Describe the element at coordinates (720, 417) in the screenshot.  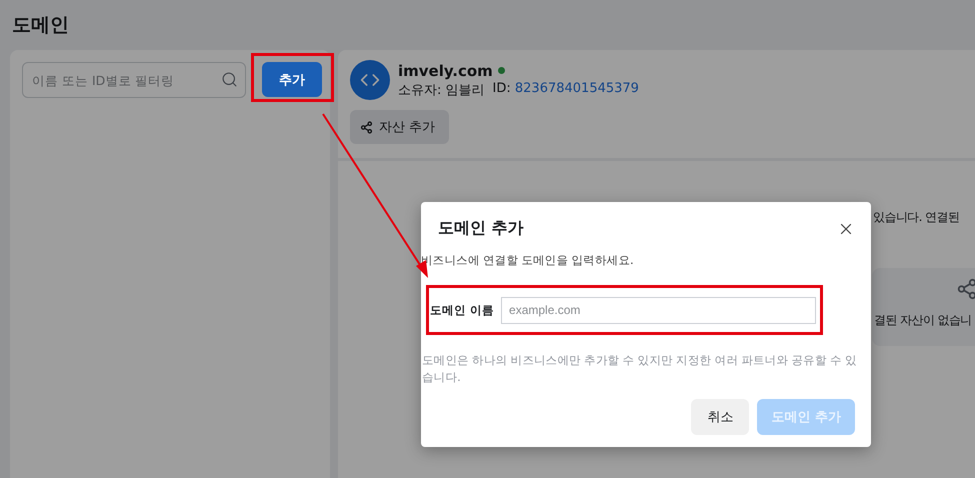
I see `cancel-button: 취소` at that location.